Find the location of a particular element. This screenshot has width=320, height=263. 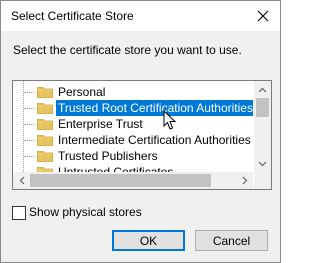

tree-item-label: Trusted Publishers is located at coordinates (108, 156).